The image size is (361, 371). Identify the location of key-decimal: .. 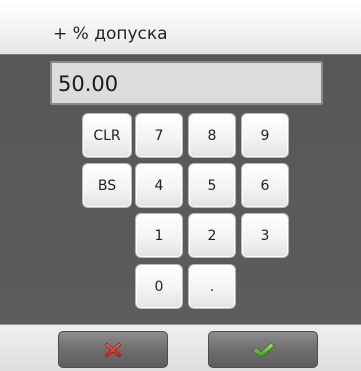
(212, 286).